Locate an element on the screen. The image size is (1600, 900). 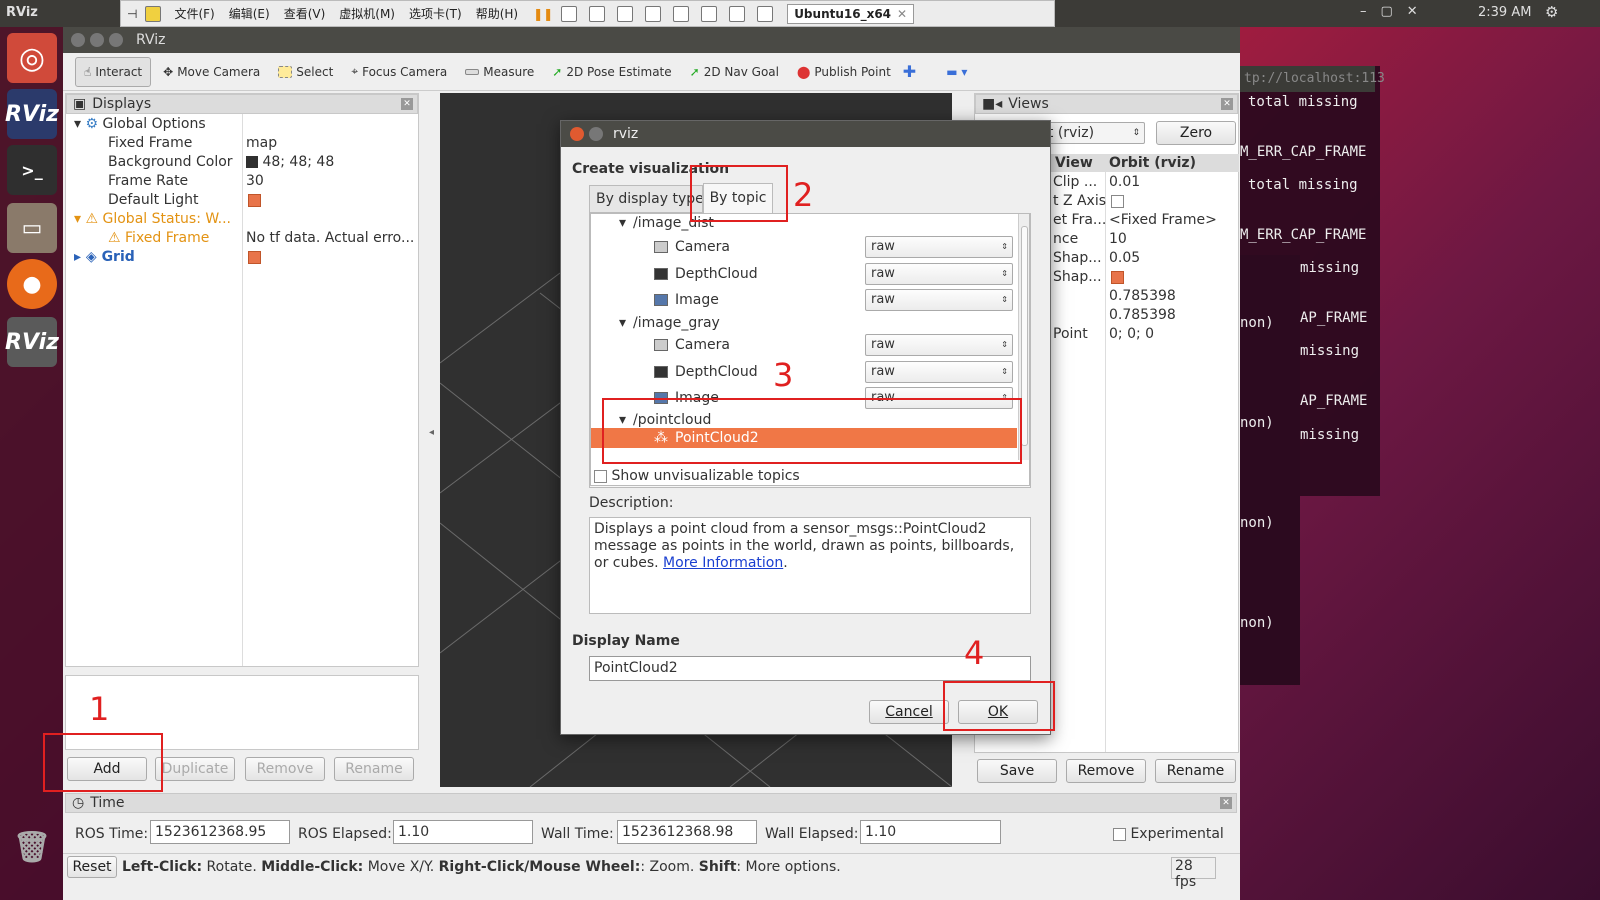
scrollbar-thumb is located at coordinates (1024, 336).